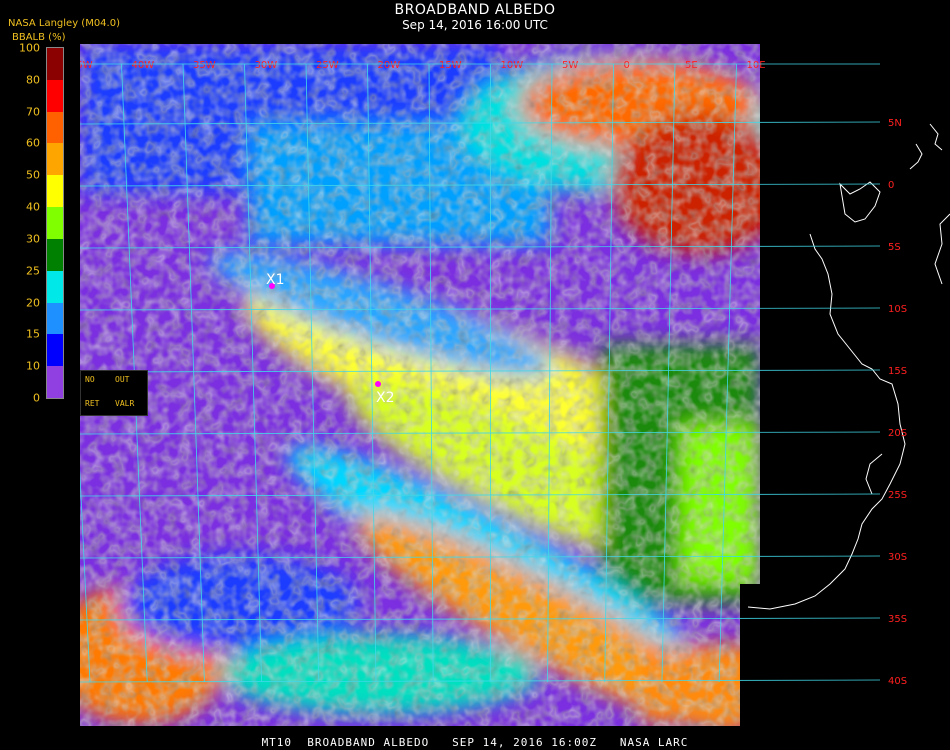 This screenshot has width=950, height=750. What do you see at coordinates (475, 10) in the screenshot?
I see `map-title: BROADBAND ALBEDO` at bounding box center [475, 10].